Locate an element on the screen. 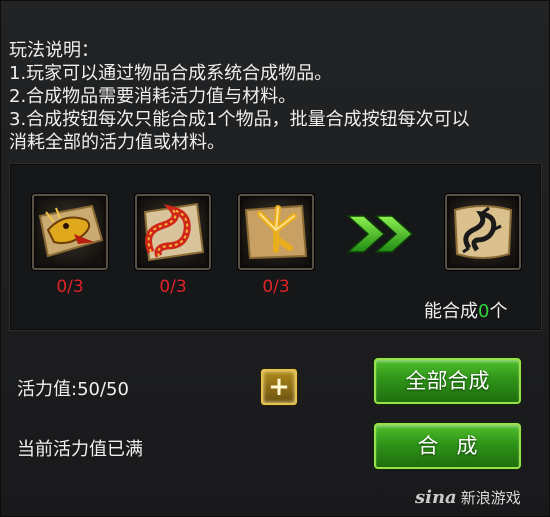 Image resolution: width=550 pixels, height=517 pixels. dragon-head-scroll-icon is located at coordinates (71, 231).